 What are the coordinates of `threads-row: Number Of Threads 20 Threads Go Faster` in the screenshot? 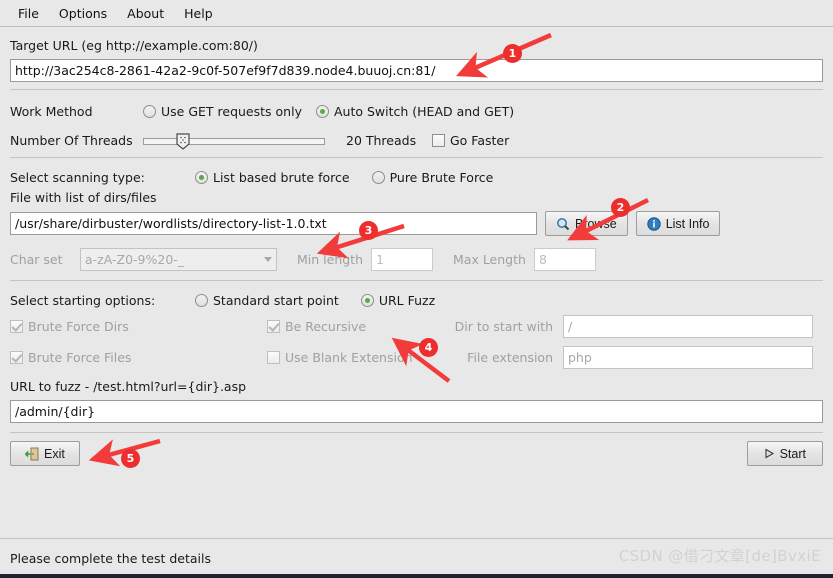 It's located at (416, 140).